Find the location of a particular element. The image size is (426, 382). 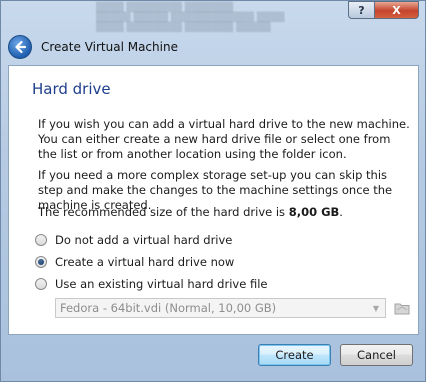

back-button is located at coordinates (20, 47).